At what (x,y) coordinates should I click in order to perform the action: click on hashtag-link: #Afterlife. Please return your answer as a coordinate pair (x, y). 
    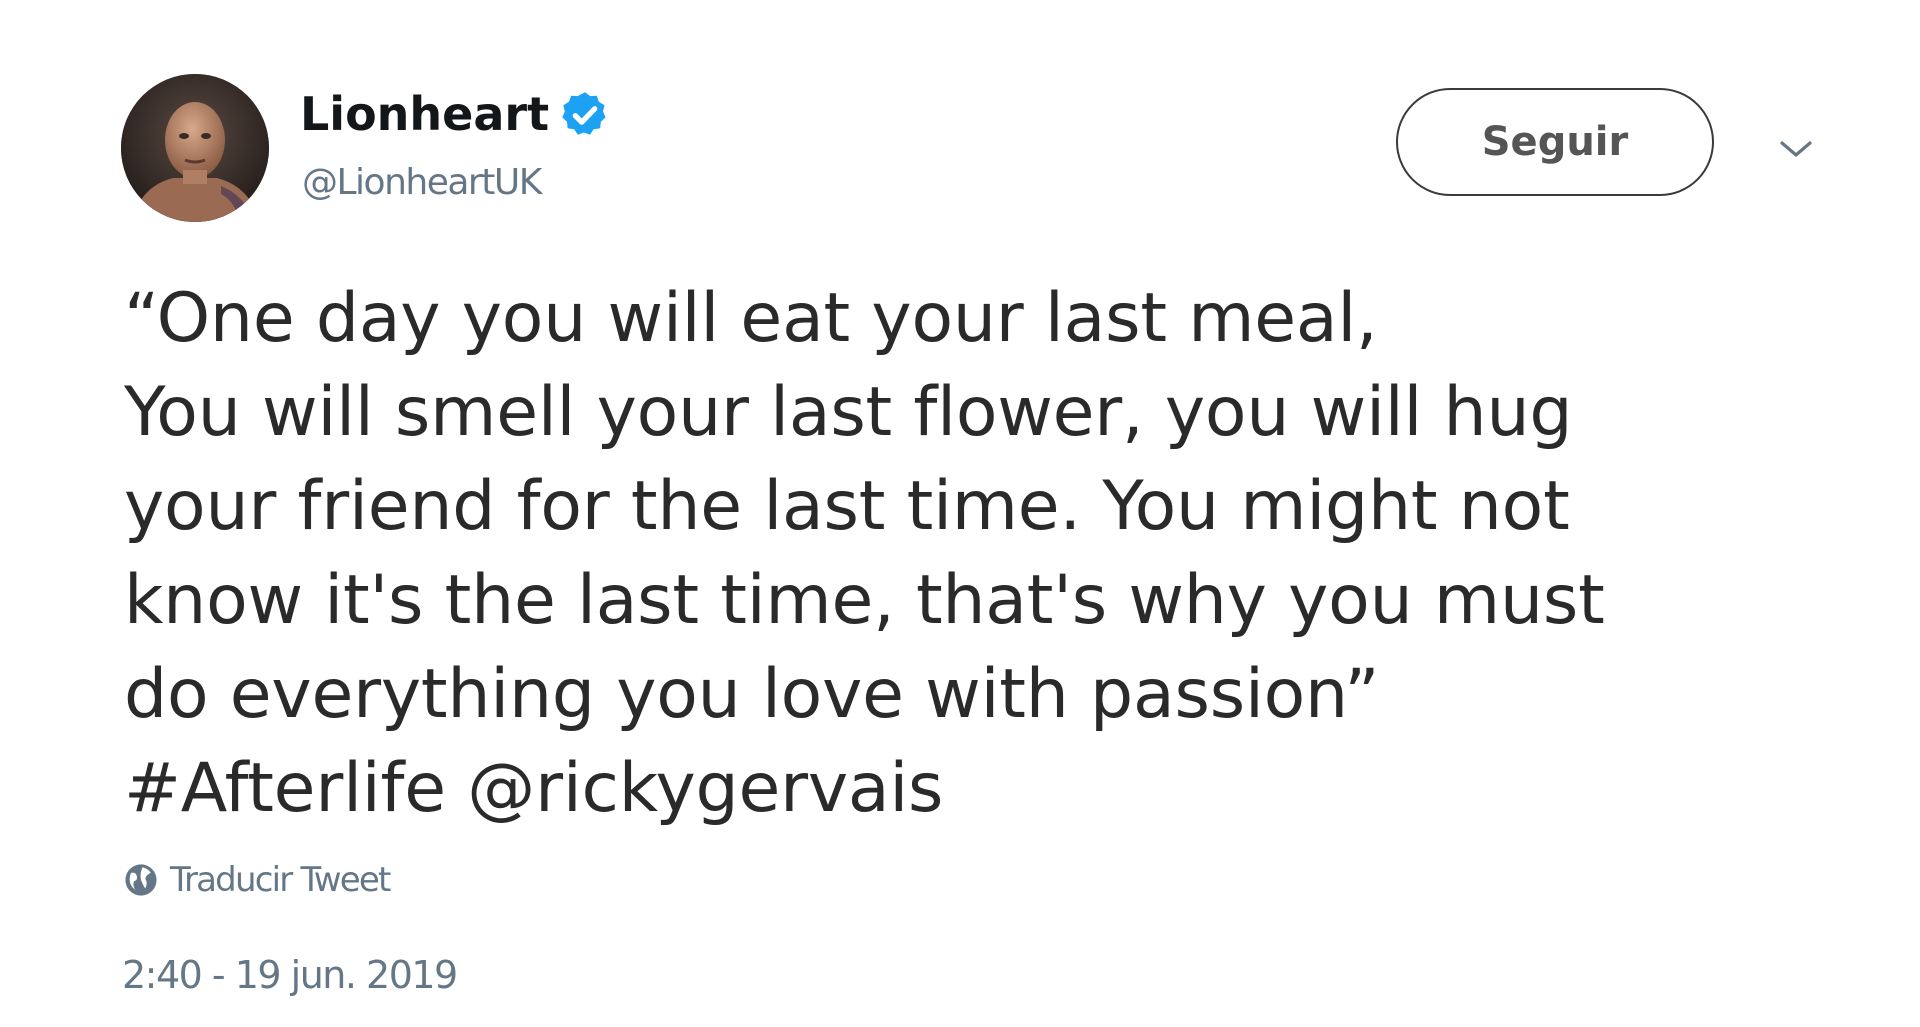
    Looking at the image, I should click on (285, 788).